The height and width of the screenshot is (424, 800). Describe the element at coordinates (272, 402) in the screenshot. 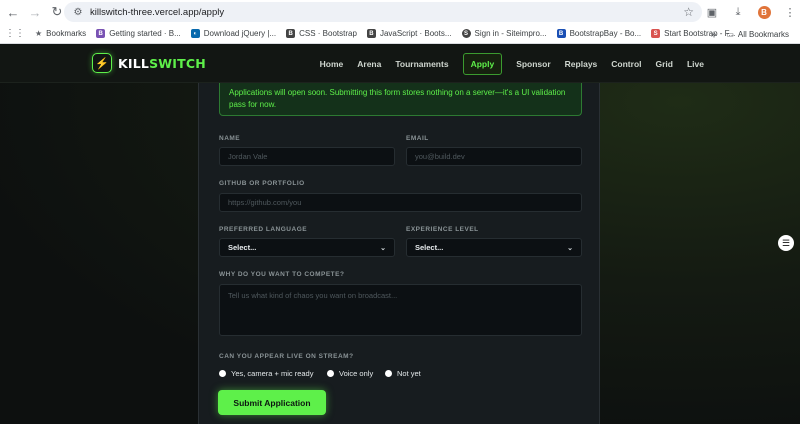

I see `submit-button: Submit Application` at that location.